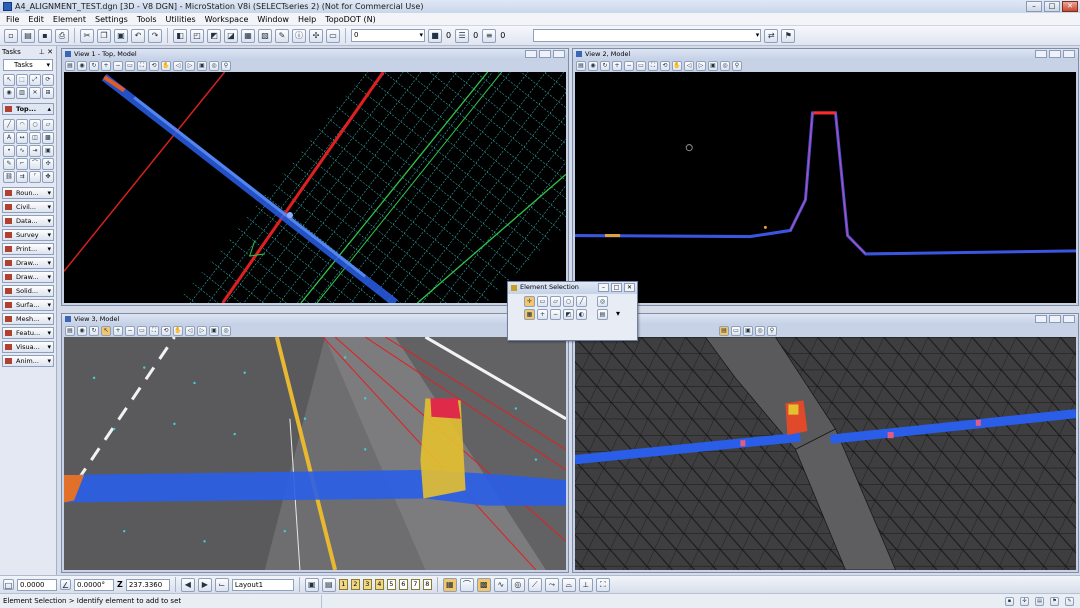 This screenshot has height=608, width=1080. I want to click on image-tool-icon: ▣, so click(48, 151).